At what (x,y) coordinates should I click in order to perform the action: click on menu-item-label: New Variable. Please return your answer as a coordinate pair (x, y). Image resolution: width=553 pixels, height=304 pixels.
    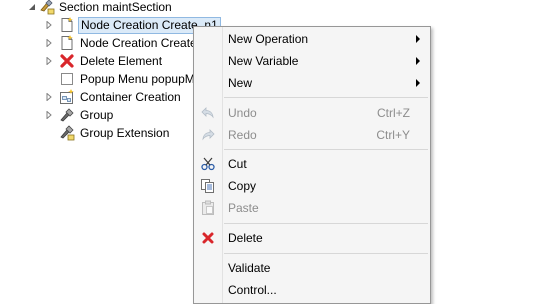
    Looking at the image, I should click on (263, 61).